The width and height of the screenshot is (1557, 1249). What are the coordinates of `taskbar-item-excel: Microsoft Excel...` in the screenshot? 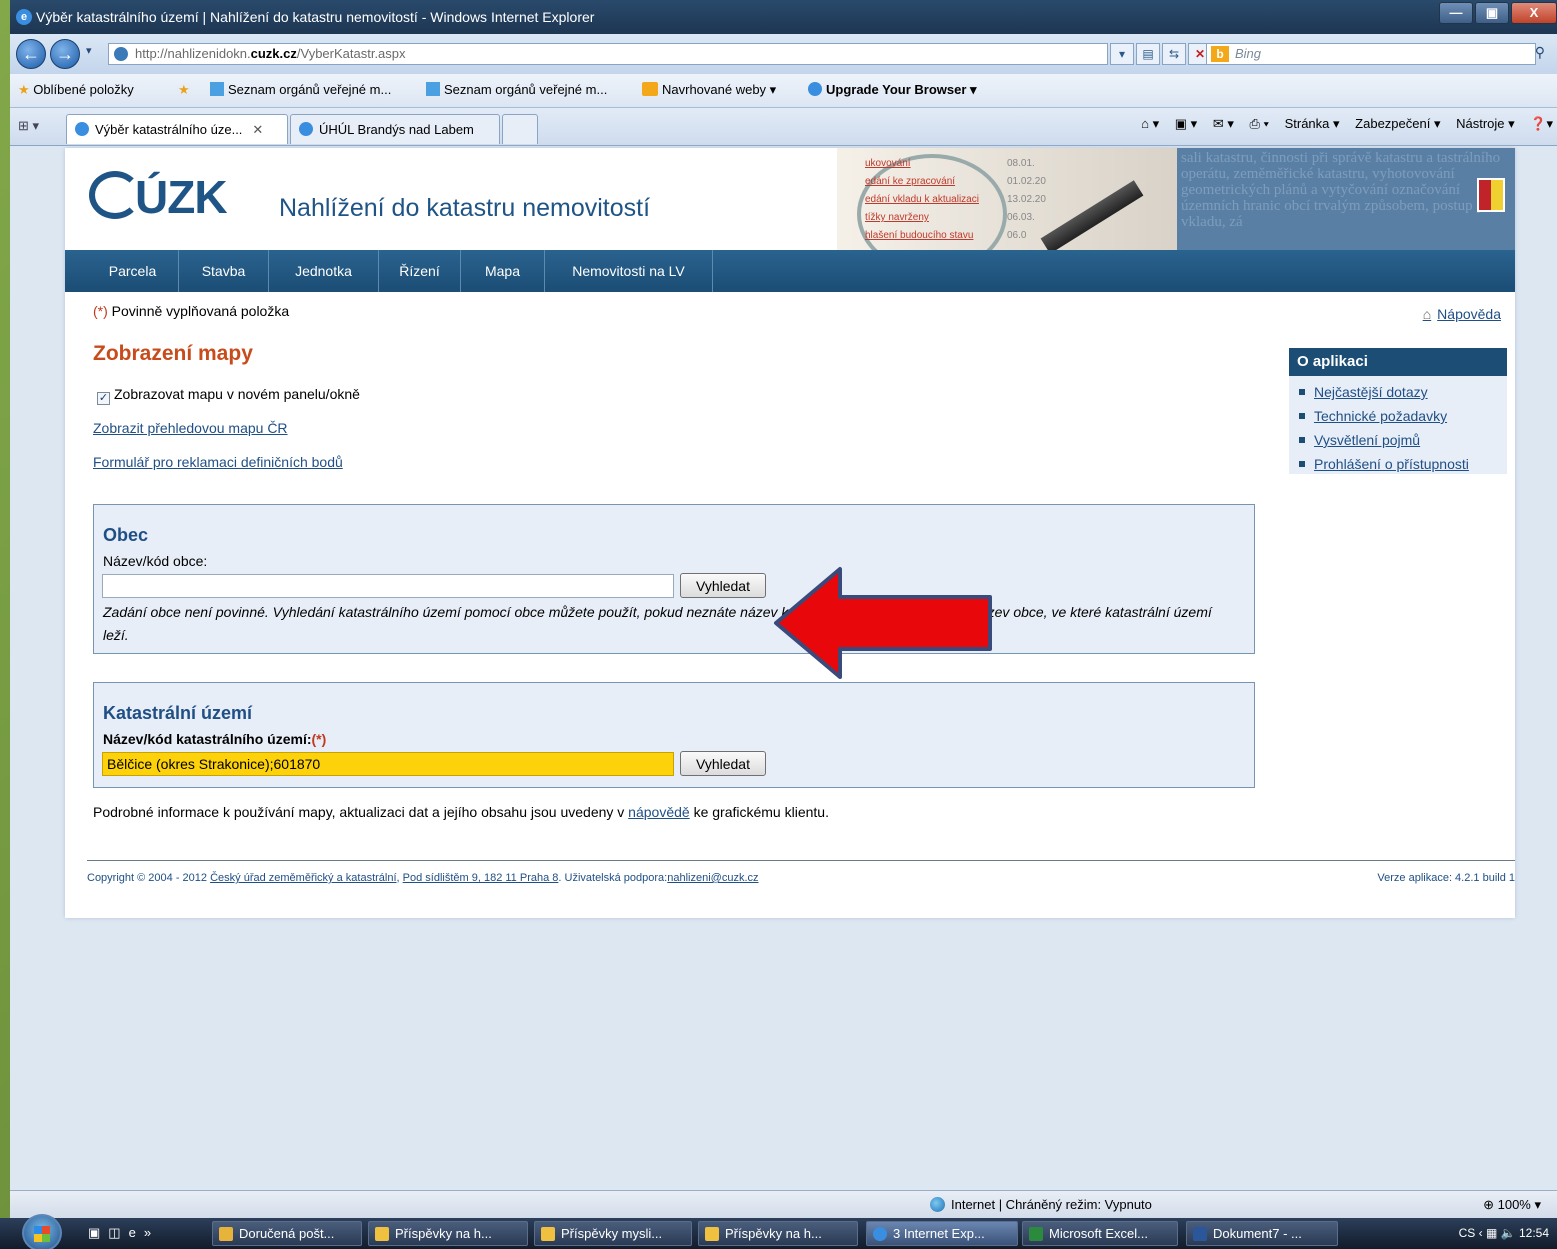 It's located at (1100, 1233).